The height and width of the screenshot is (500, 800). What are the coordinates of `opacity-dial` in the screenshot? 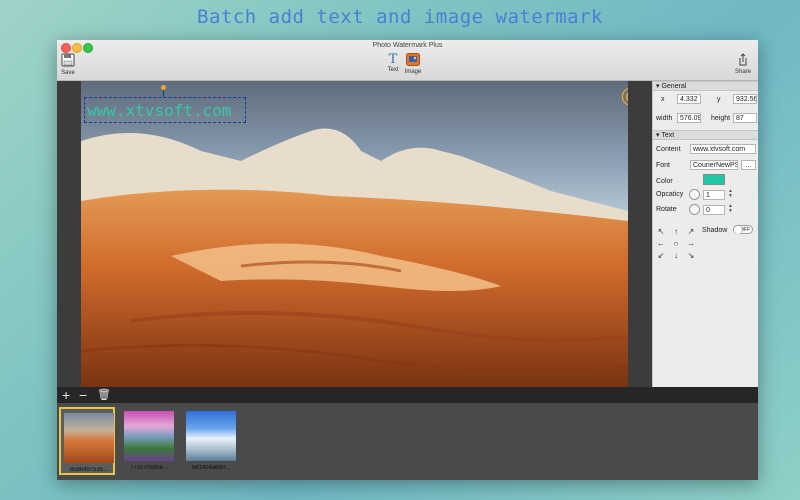 It's located at (694, 194).